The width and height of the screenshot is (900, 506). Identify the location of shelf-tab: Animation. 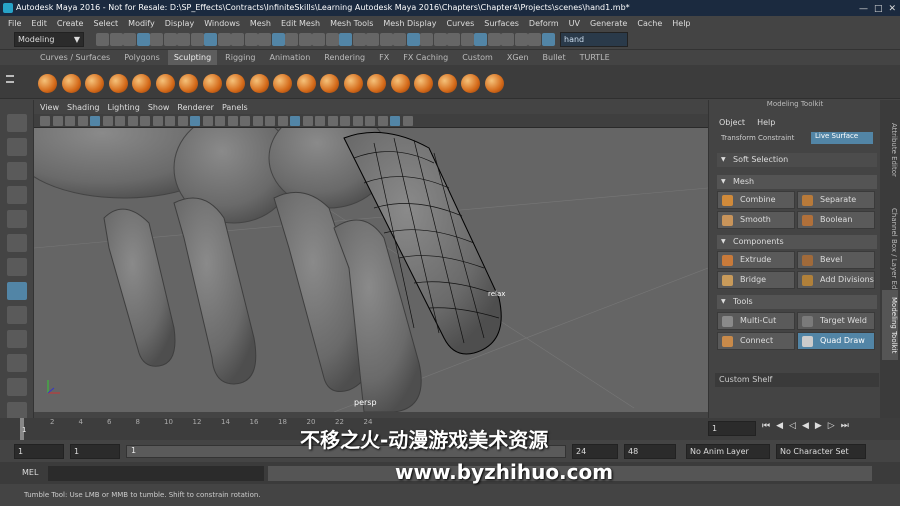
(289, 57).